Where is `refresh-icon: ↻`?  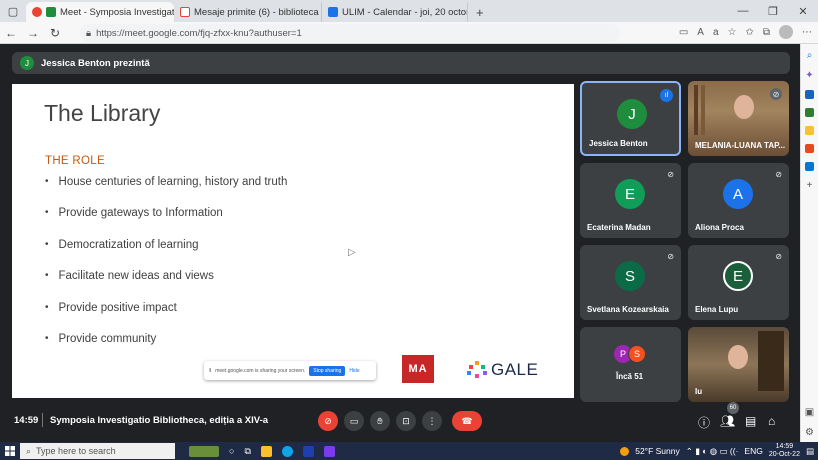
refresh-icon: ↻ is located at coordinates (55, 33).